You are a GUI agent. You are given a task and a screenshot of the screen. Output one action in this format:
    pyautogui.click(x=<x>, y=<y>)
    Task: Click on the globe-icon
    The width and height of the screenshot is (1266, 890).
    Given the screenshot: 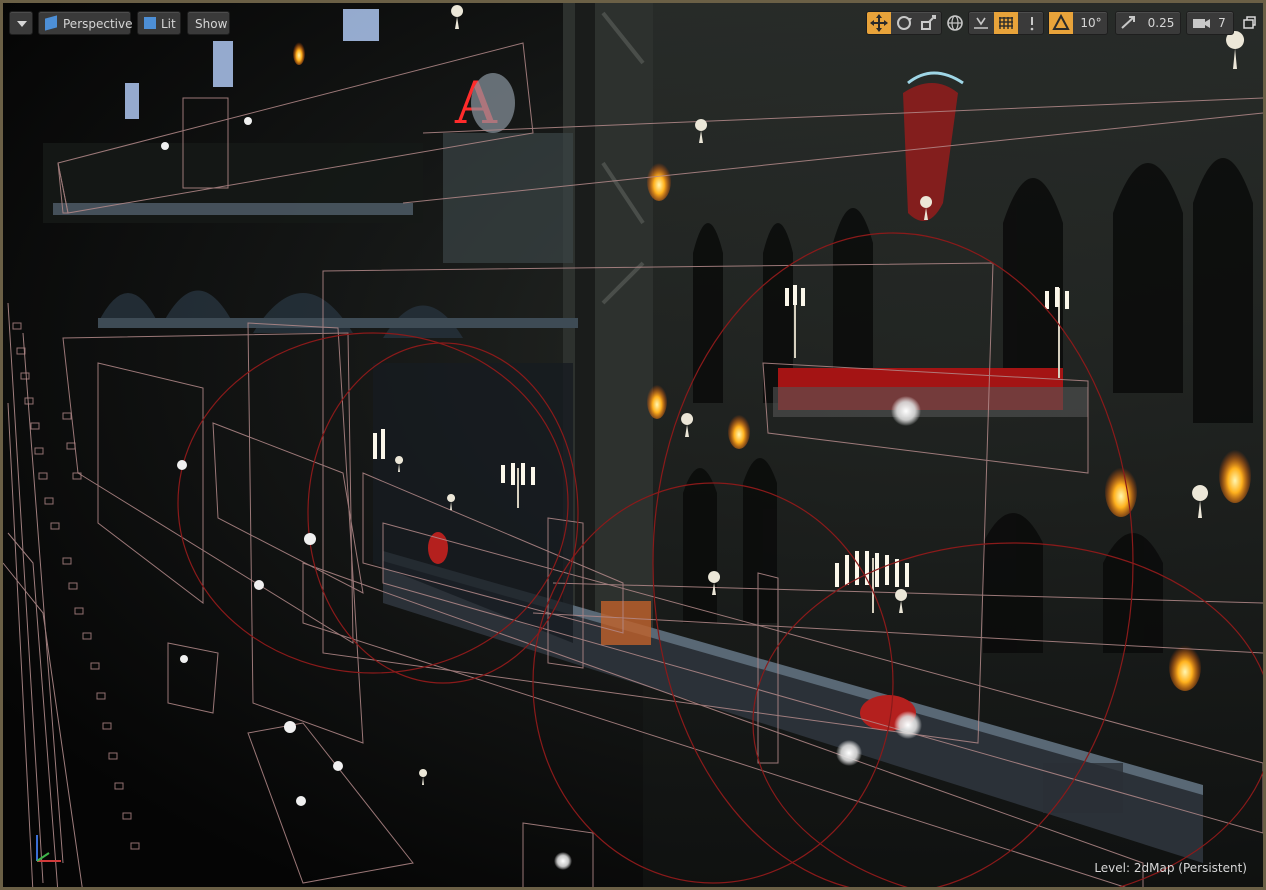 What is the action you would take?
    pyautogui.click(x=955, y=23)
    